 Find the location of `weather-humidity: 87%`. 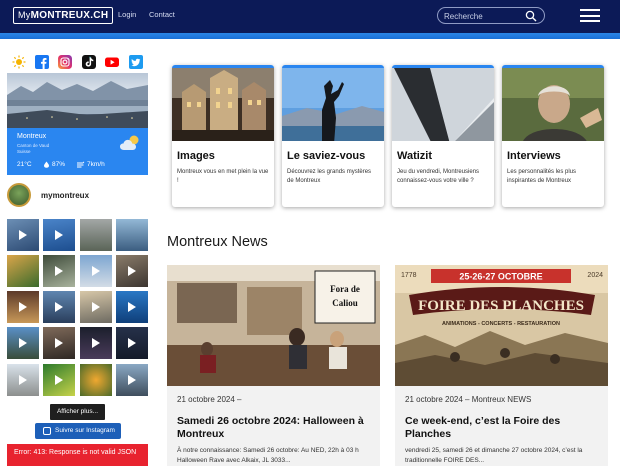

weather-humidity: 87% is located at coordinates (59, 164).